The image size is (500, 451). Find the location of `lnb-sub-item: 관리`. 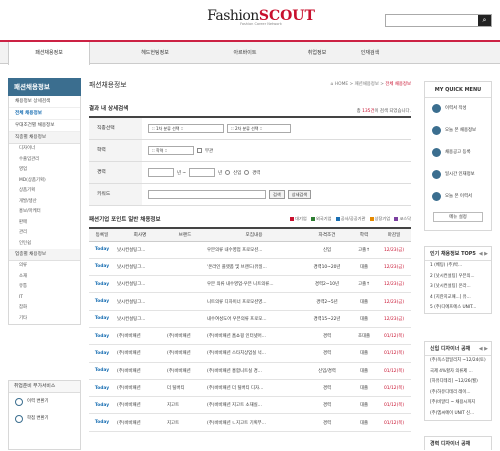

lnb-sub-item: 관리 is located at coordinates (44, 233).